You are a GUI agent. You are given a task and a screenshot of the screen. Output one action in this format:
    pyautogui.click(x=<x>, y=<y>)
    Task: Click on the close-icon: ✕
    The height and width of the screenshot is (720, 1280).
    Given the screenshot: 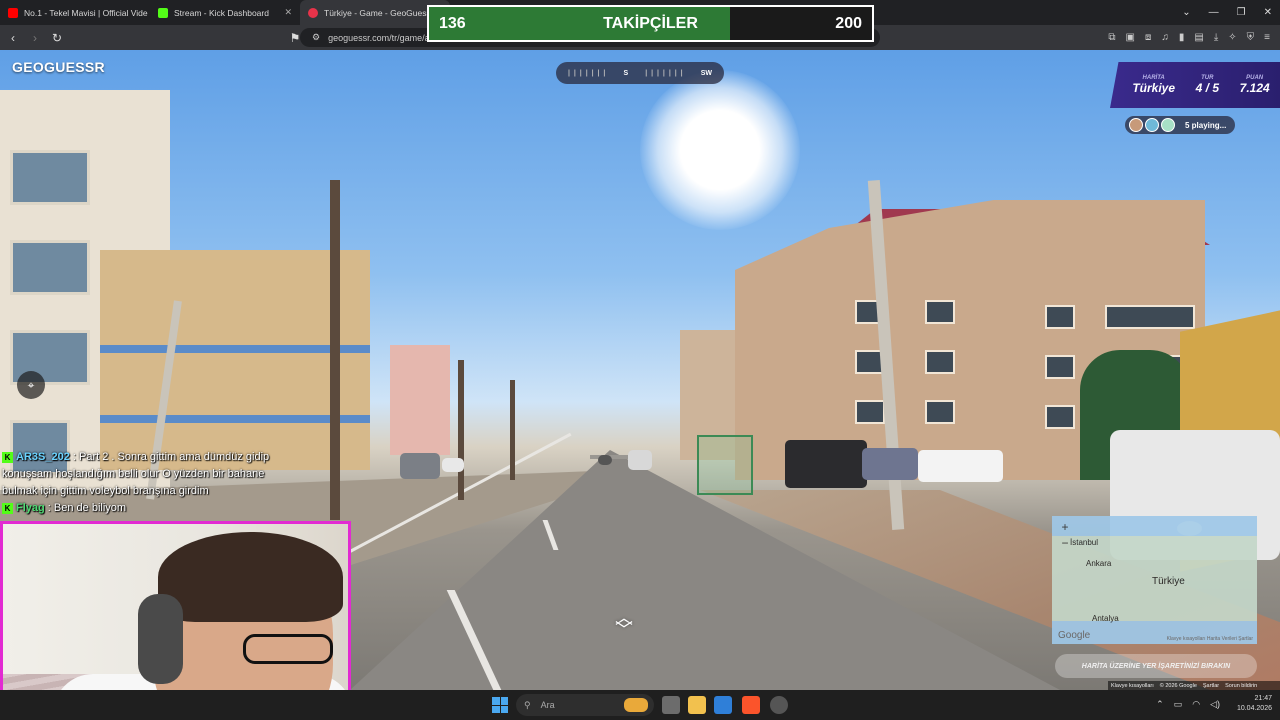 What is the action you would take?
    pyautogui.click(x=288, y=12)
    